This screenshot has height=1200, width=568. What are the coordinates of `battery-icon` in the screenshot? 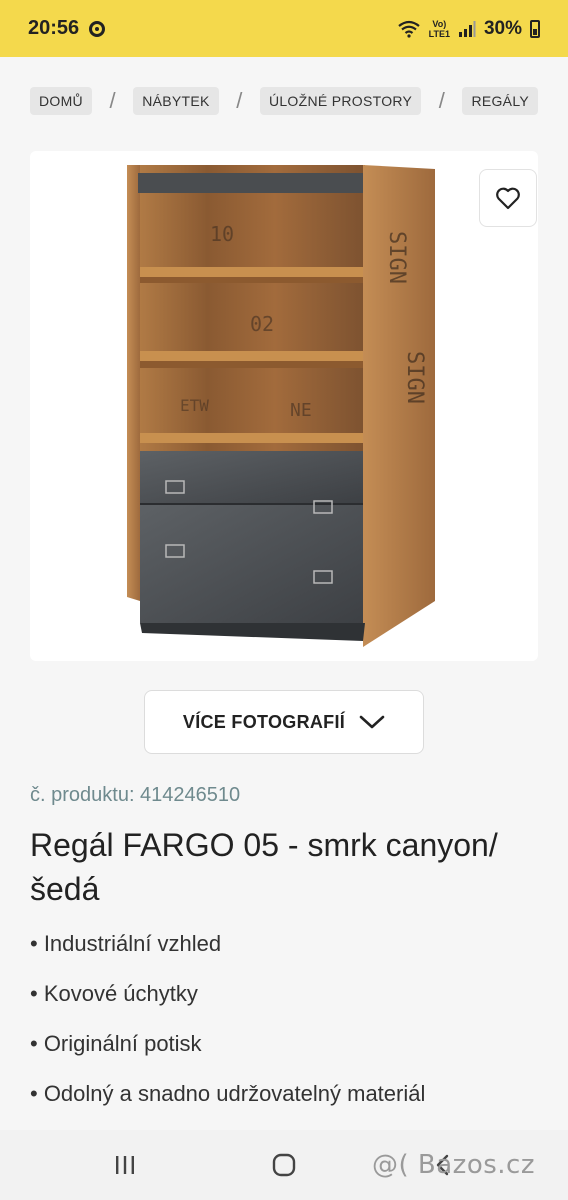 It's located at (535, 28).